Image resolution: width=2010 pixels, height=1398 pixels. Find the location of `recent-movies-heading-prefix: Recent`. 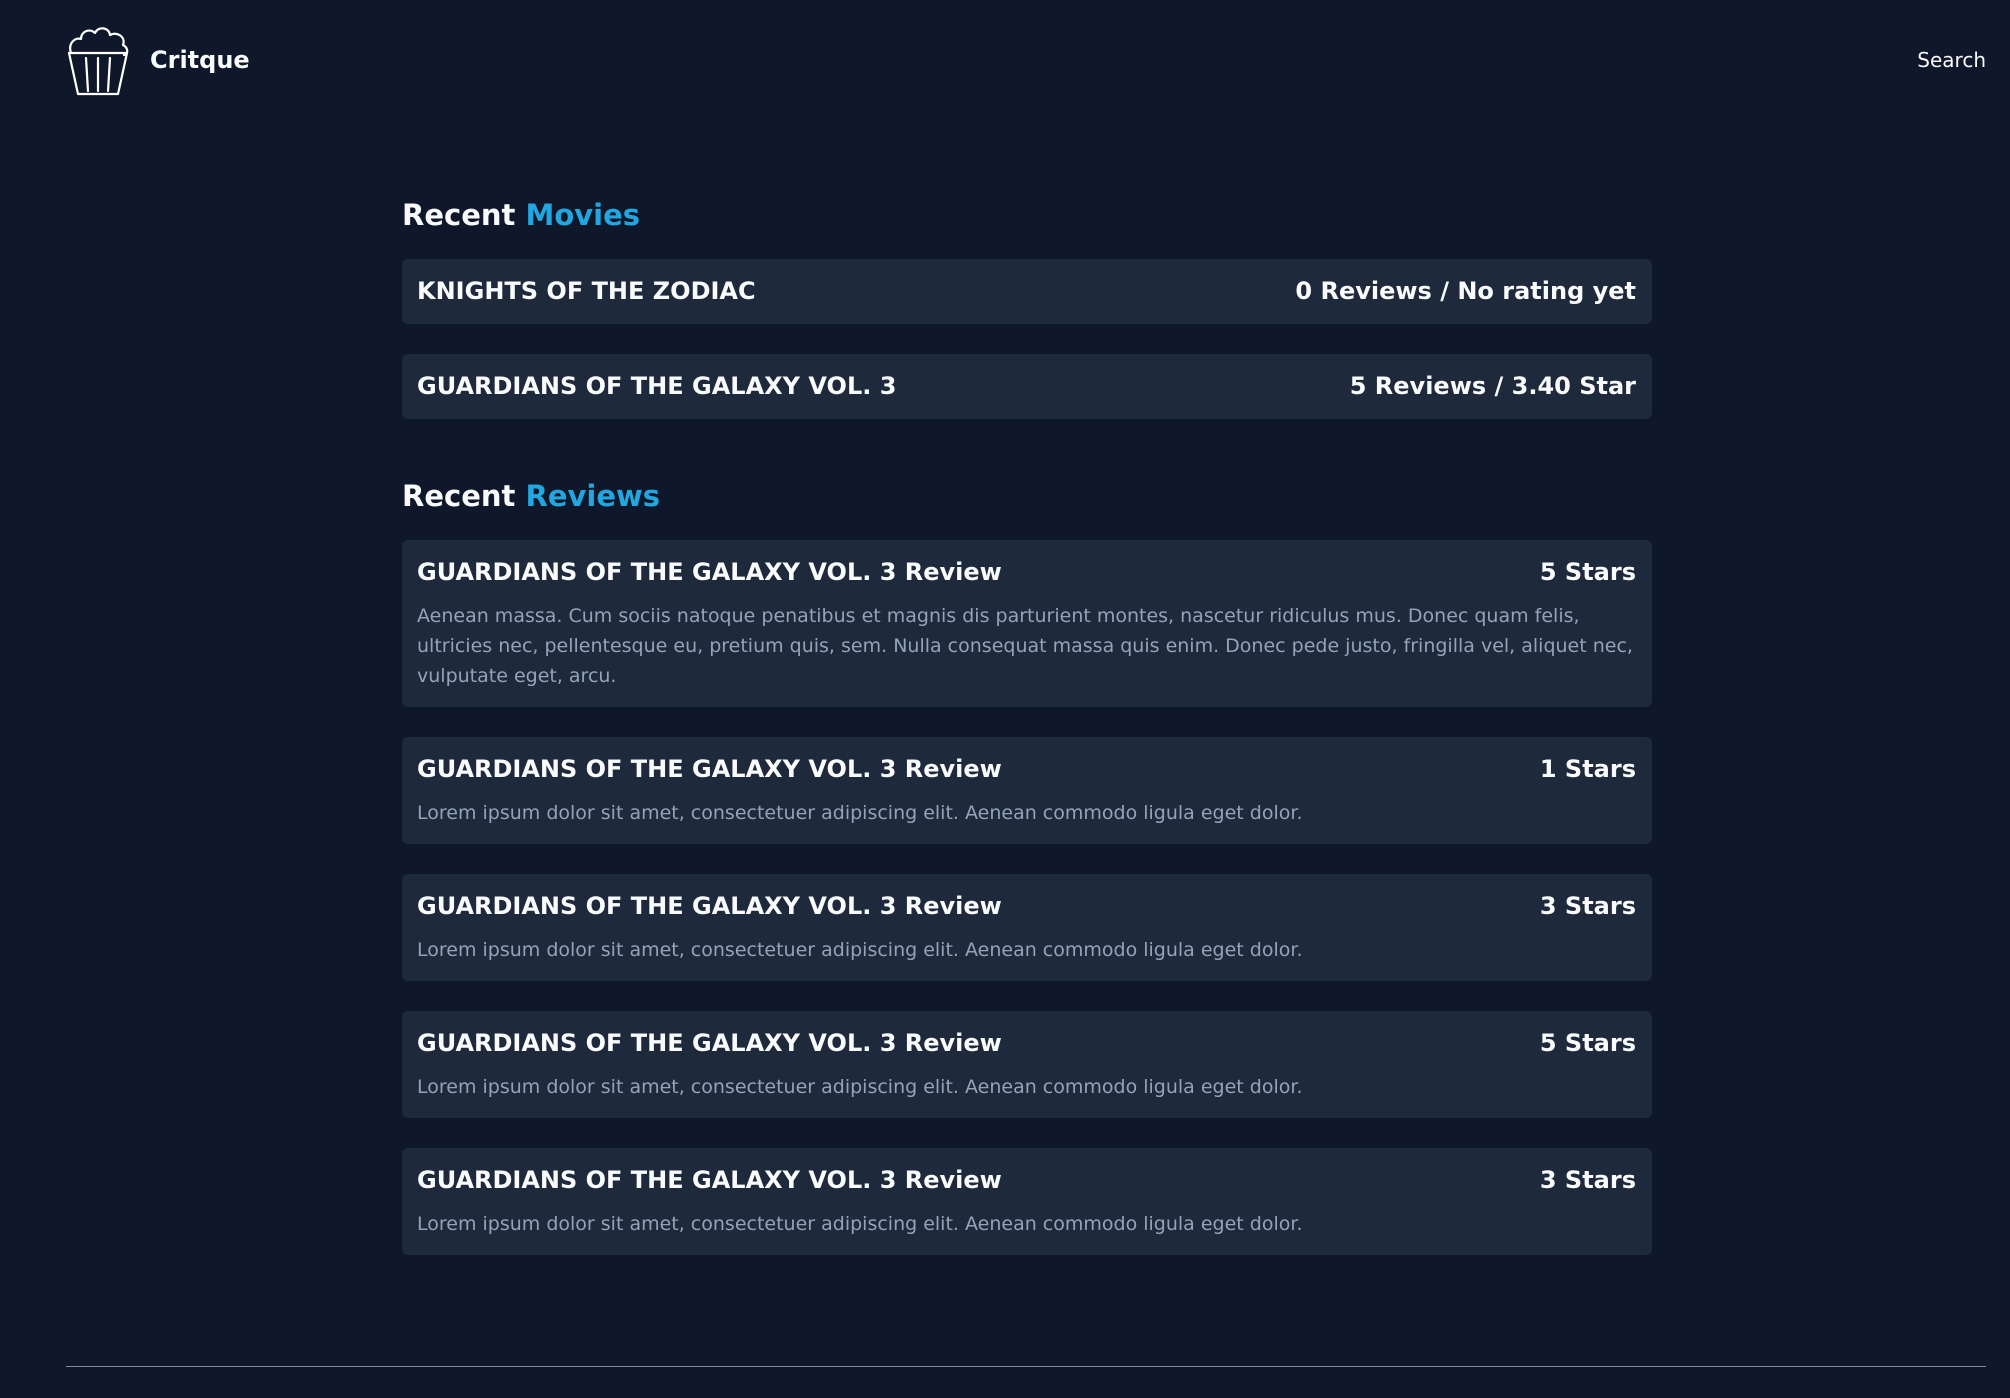

recent-movies-heading-prefix: Recent is located at coordinates (459, 215).